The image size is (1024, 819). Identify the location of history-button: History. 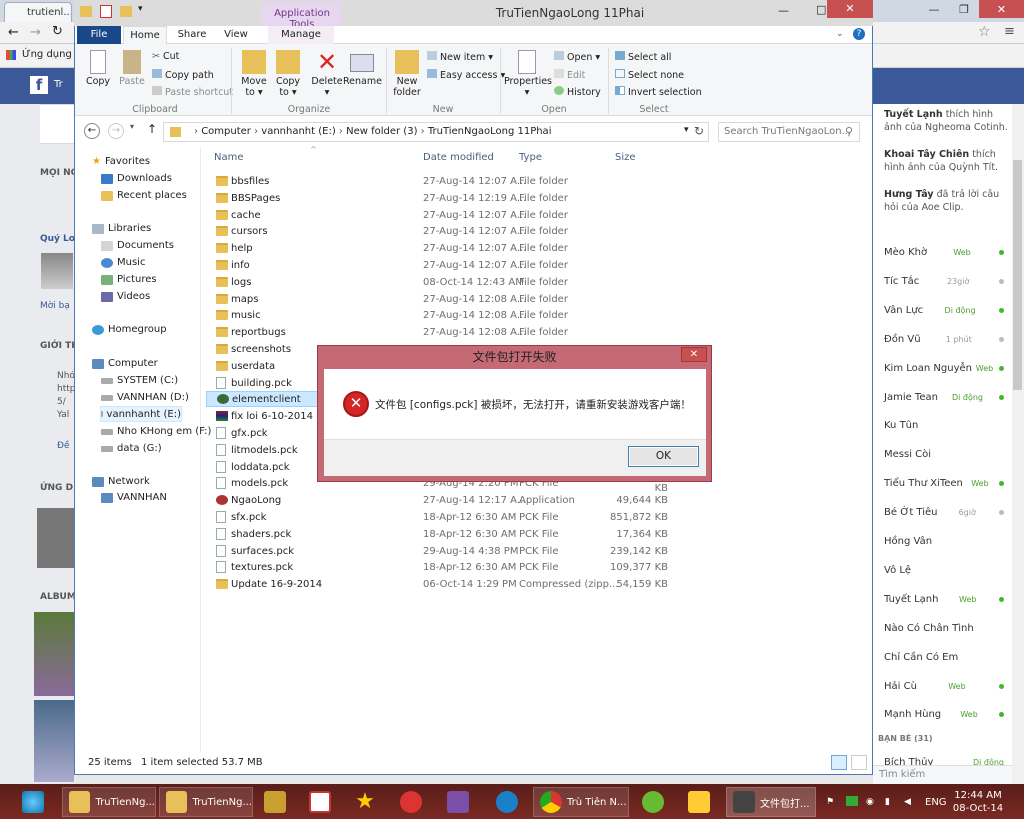
(577, 92).